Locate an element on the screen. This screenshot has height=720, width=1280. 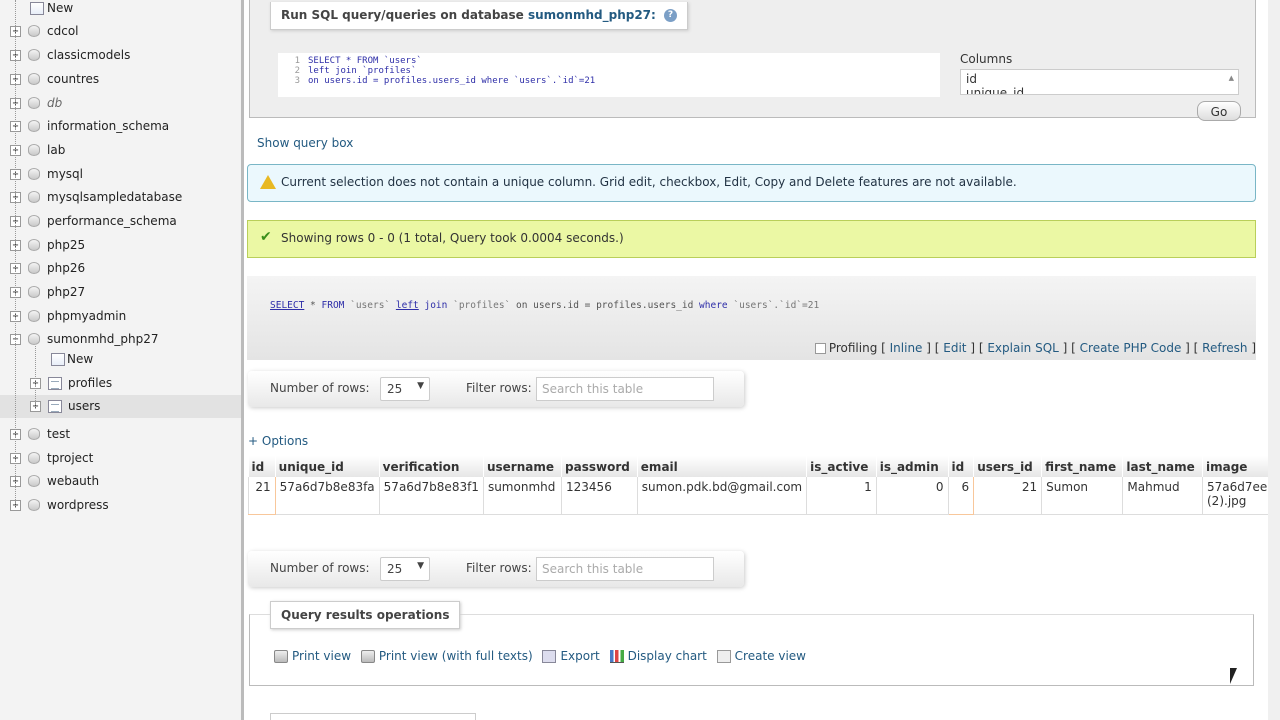
nav-item-phpmyadmin: + phpmyadmin is located at coordinates (120, 316).